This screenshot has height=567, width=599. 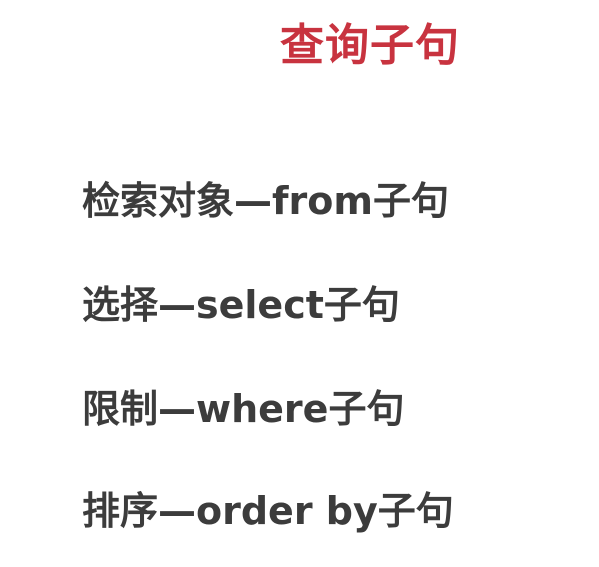 What do you see at coordinates (241, 305) in the screenshot?
I see `clause-select: 选择—select子句` at bounding box center [241, 305].